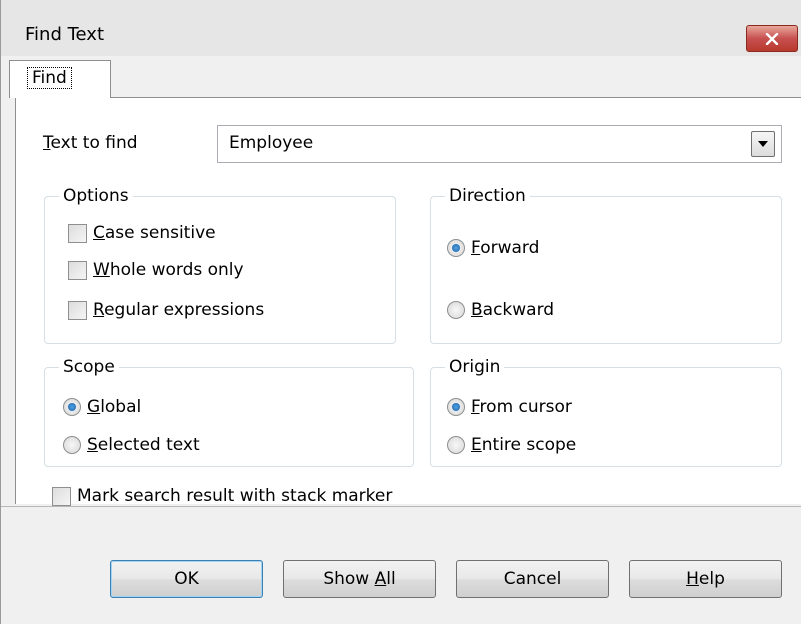 The height and width of the screenshot is (624, 801). I want to click on forward-label: Forward, so click(505, 248).